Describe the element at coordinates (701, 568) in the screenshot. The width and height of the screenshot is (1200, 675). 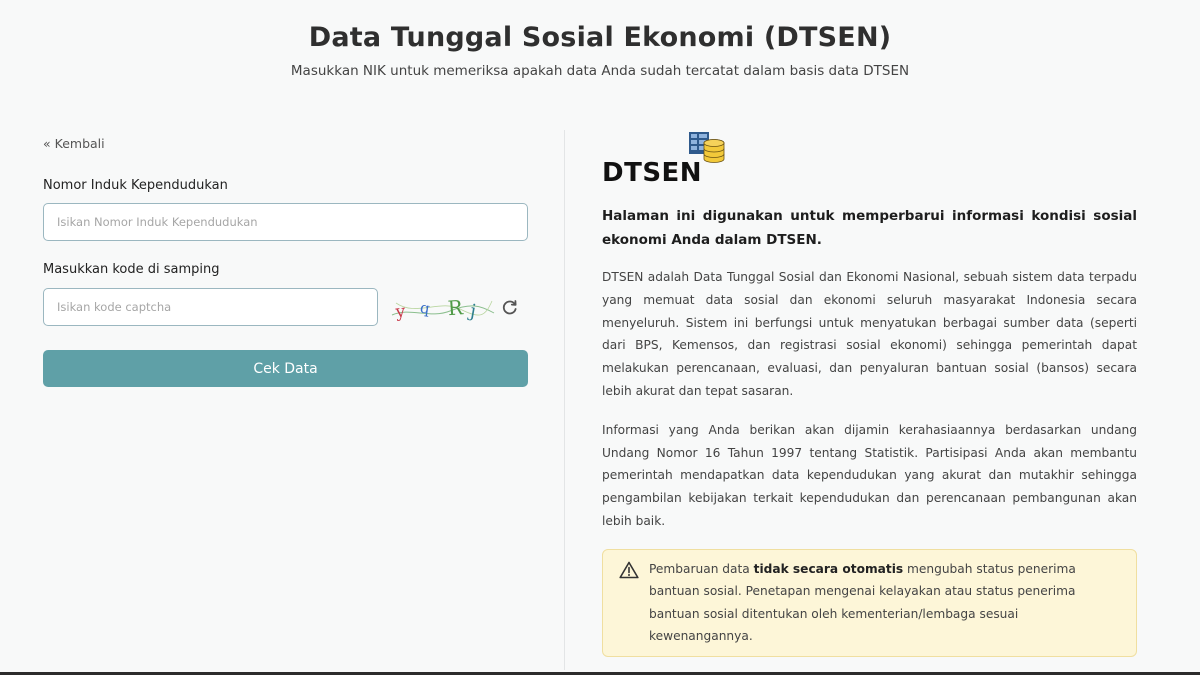
I see `notice-text-prefix: Pembaruan data` at that location.